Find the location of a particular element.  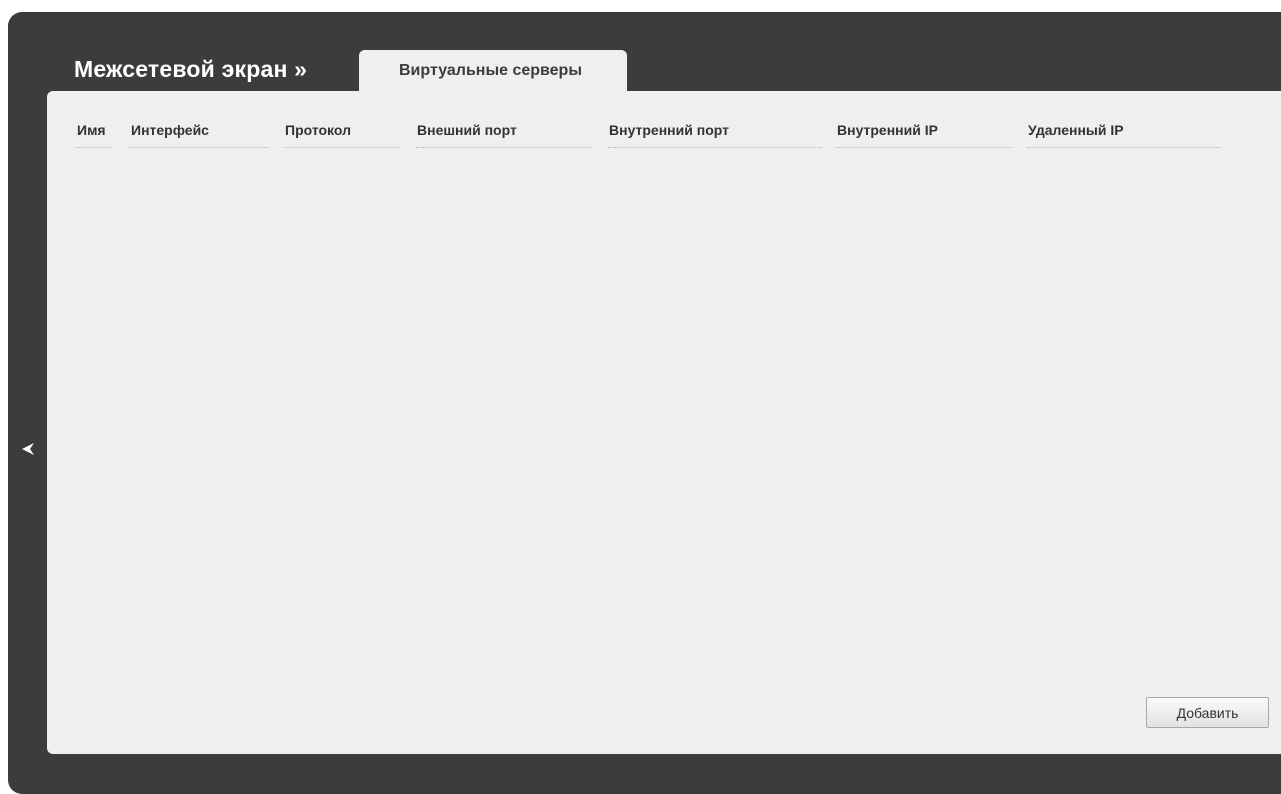

page-title: Межсетевой экран » is located at coordinates (191, 69).